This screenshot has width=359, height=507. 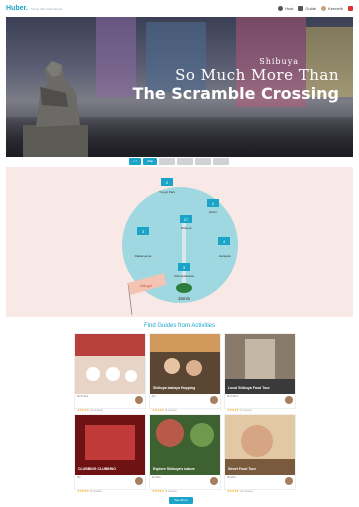 What do you see at coordinates (246, 491) in the screenshot?
I see `review-count: (11 reviews)` at bounding box center [246, 491].